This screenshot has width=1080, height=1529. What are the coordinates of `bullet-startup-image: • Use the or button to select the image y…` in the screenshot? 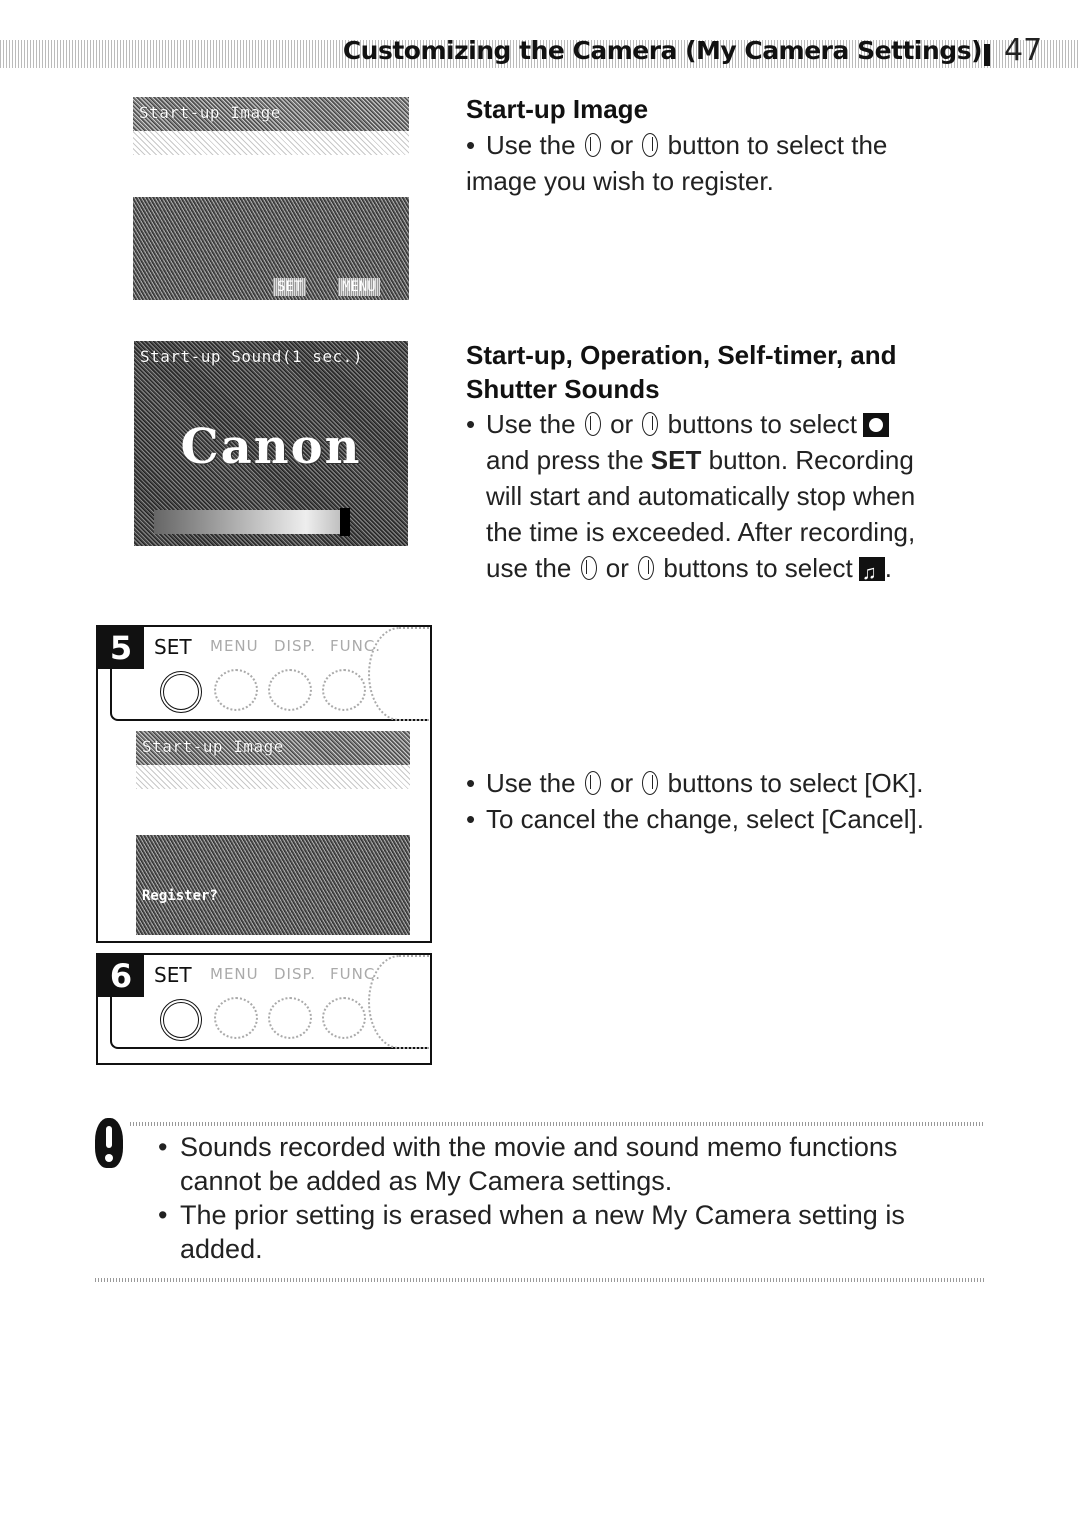 It's located at (711, 163).